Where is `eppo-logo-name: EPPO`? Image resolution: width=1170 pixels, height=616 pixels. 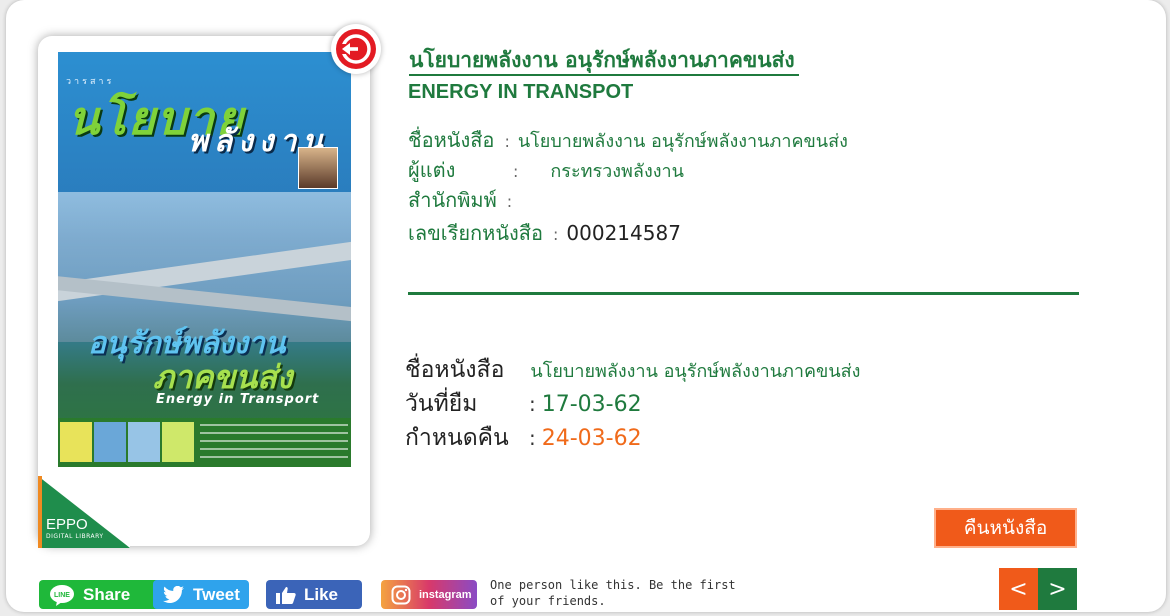 eppo-logo-name: EPPO is located at coordinates (67, 524).